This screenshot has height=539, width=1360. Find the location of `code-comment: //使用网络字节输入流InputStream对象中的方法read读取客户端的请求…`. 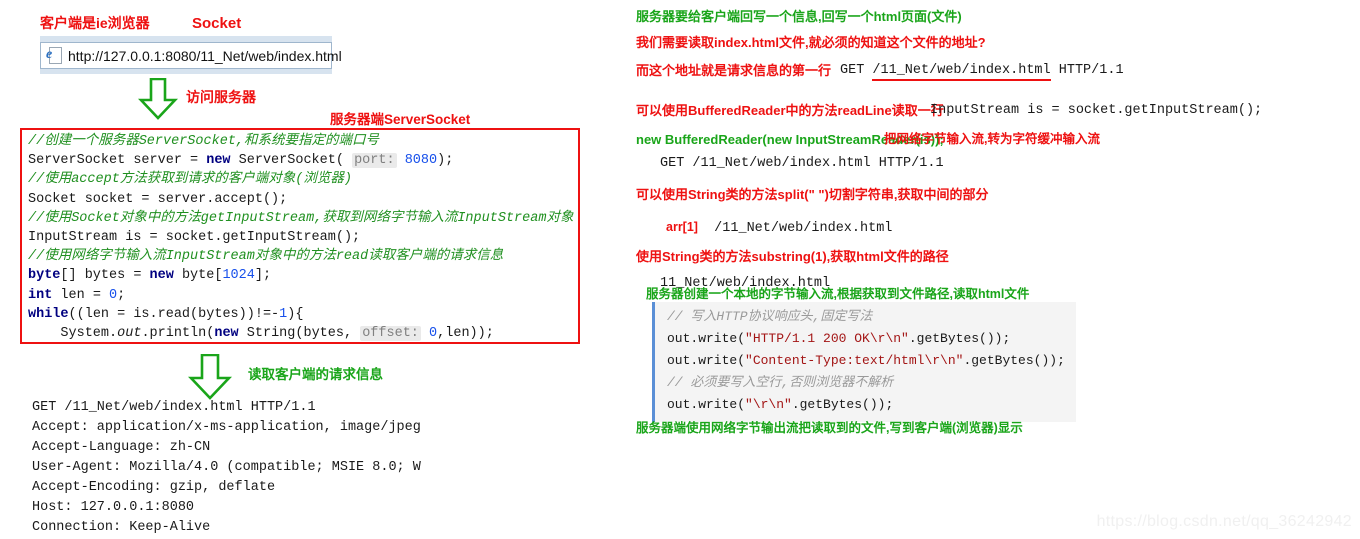

code-comment: //使用网络字节输入流InputStream对象中的方法read读取客户端的请求… is located at coordinates (266, 257).